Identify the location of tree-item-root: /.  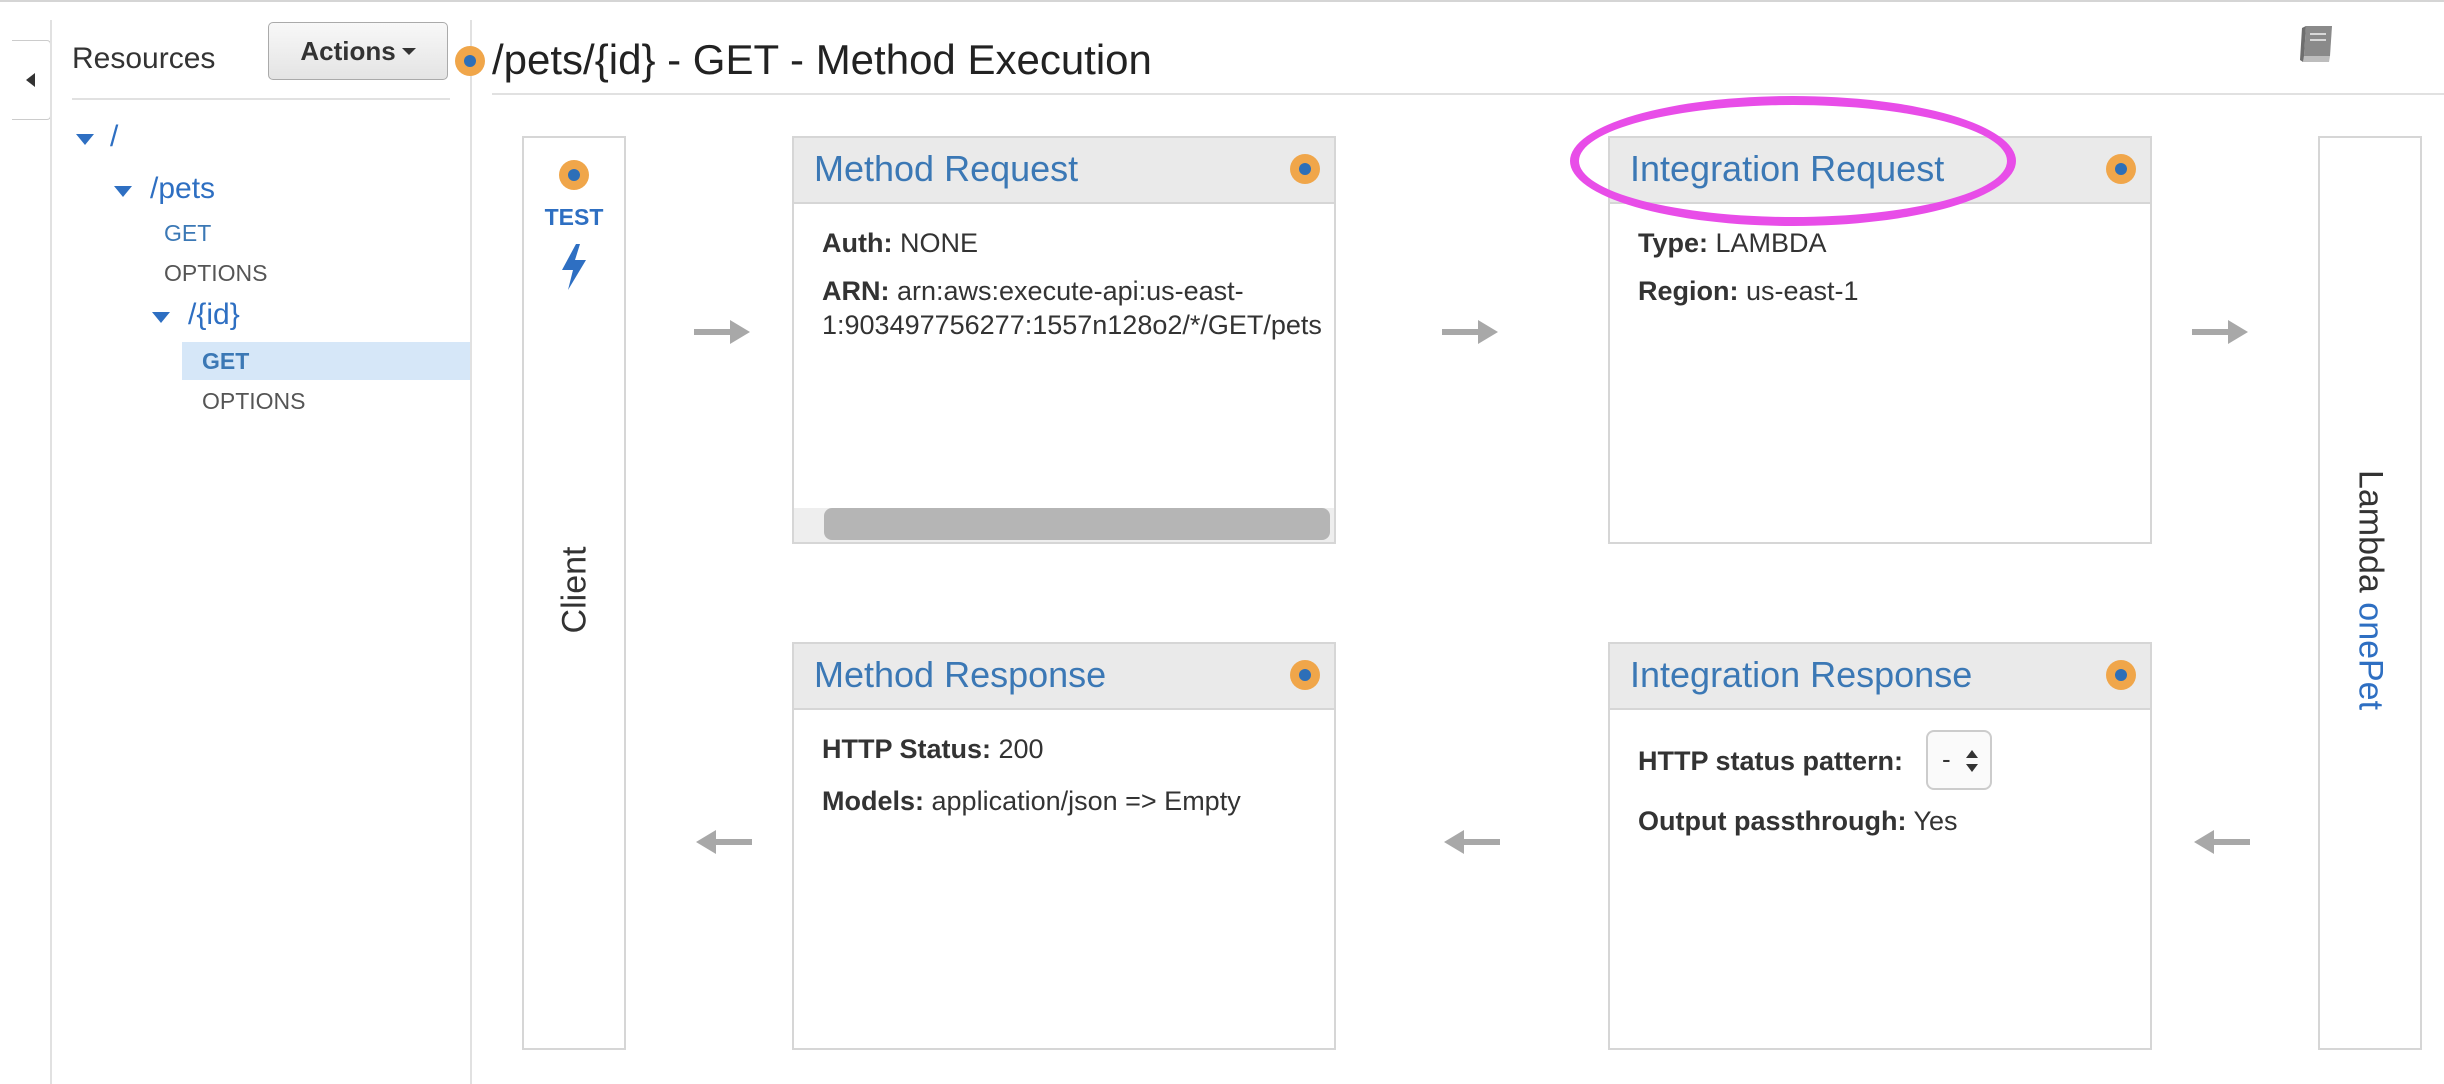
(114, 137).